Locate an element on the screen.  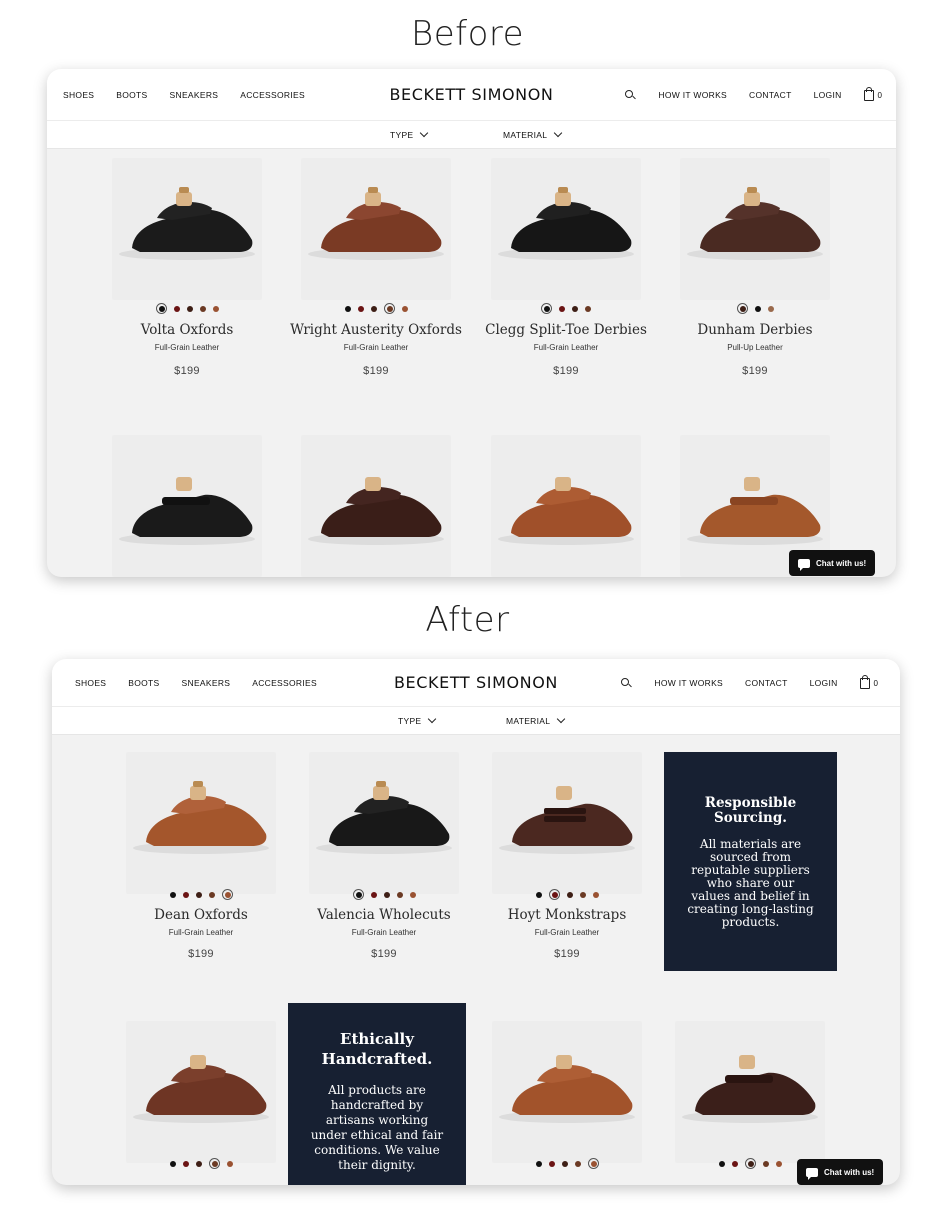
product-name: Dunham Derbies is located at coordinates (755, 330).